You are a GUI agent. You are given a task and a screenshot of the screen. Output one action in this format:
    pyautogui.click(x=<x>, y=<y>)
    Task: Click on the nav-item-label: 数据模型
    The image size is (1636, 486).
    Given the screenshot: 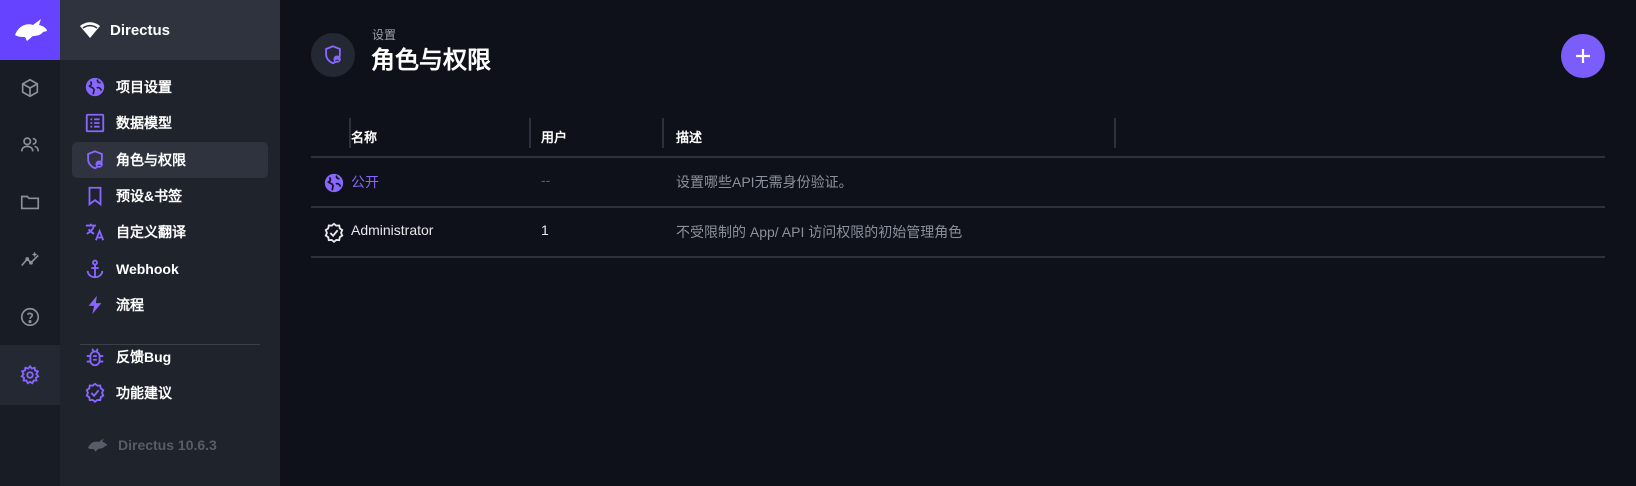 What is the action you would take?
    pyautogui.click(x=144, y=123)
    